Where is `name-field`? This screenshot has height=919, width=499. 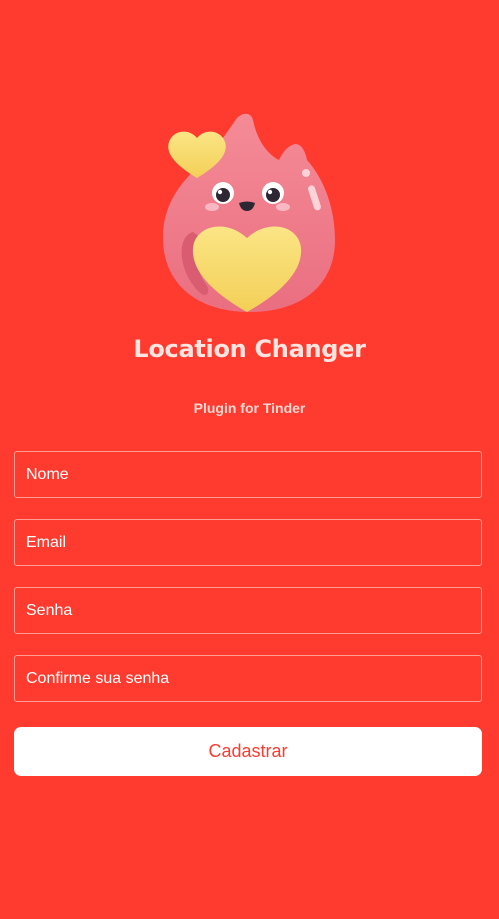 name-field is located at coordinates (248, 474).